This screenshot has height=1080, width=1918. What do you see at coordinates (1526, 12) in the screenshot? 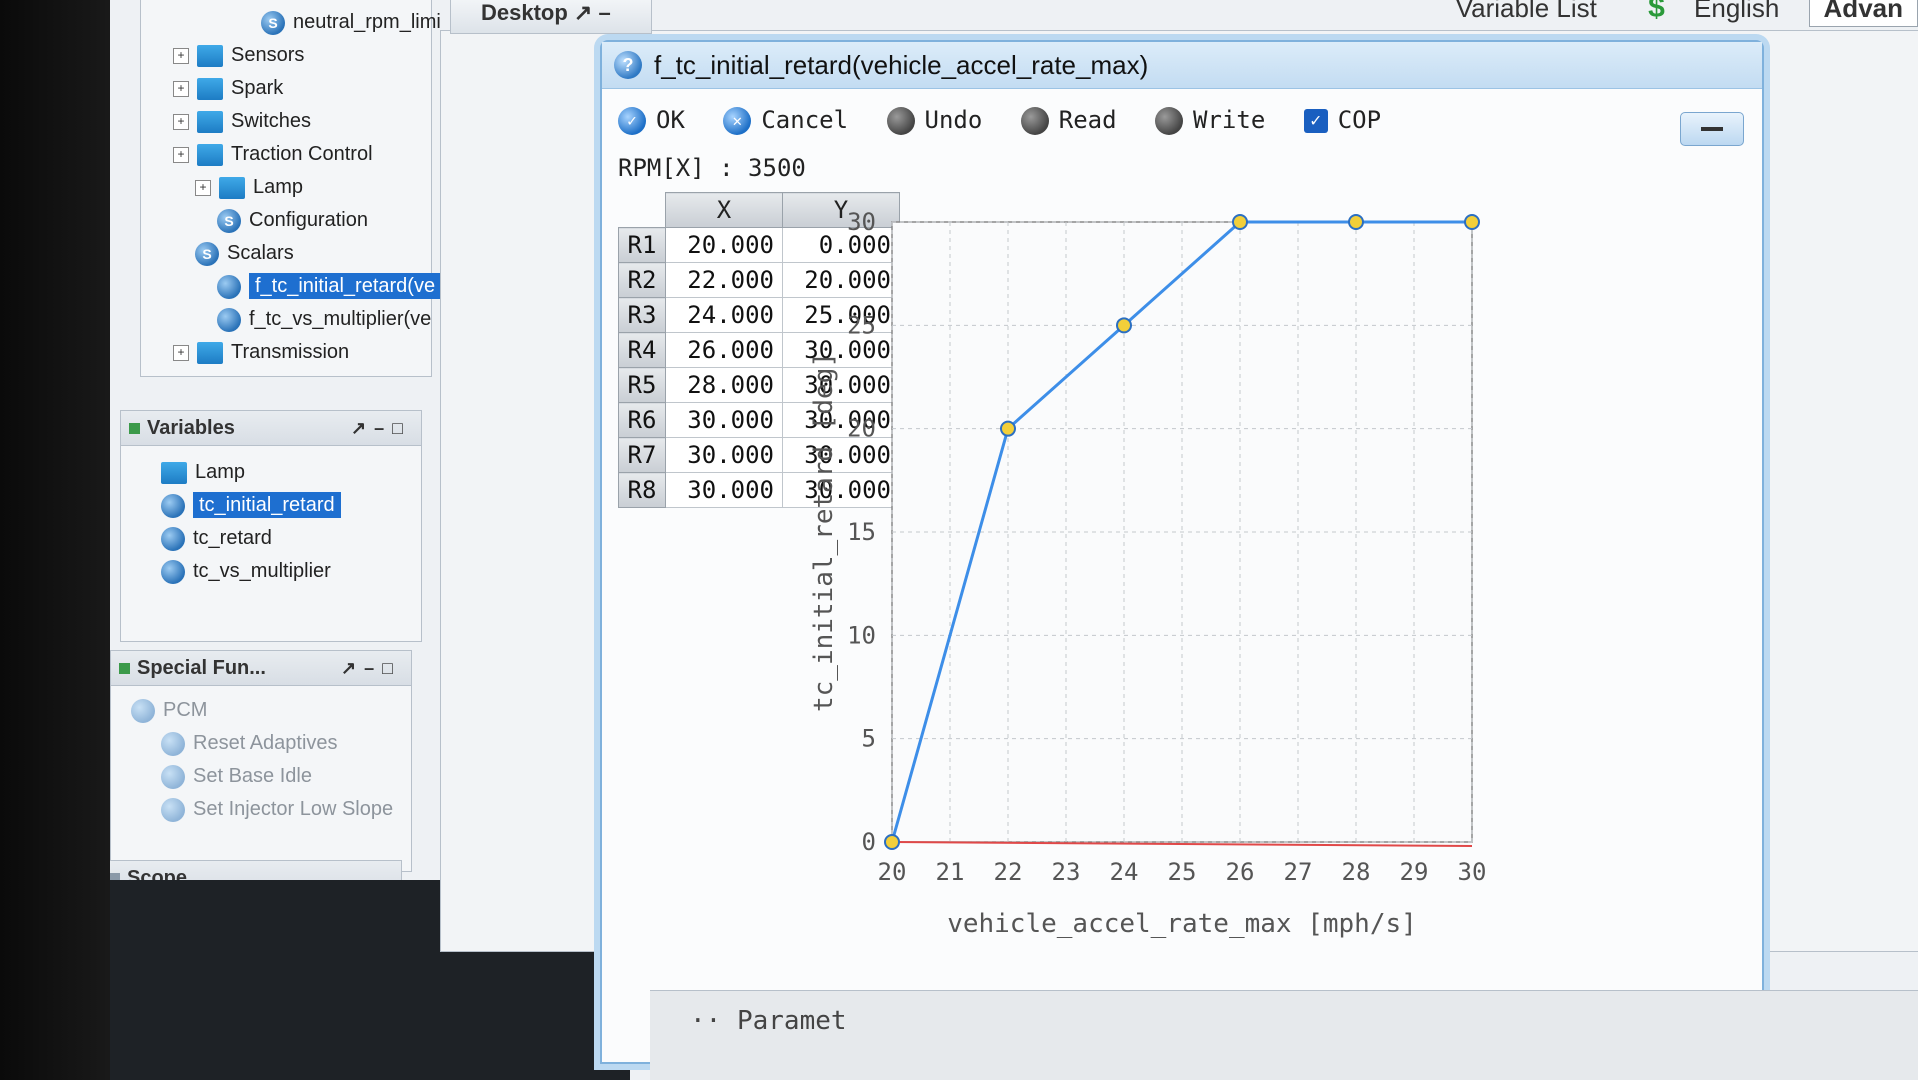
I see `variable-list-button: Variable List` at bounding box center [1526, 12].